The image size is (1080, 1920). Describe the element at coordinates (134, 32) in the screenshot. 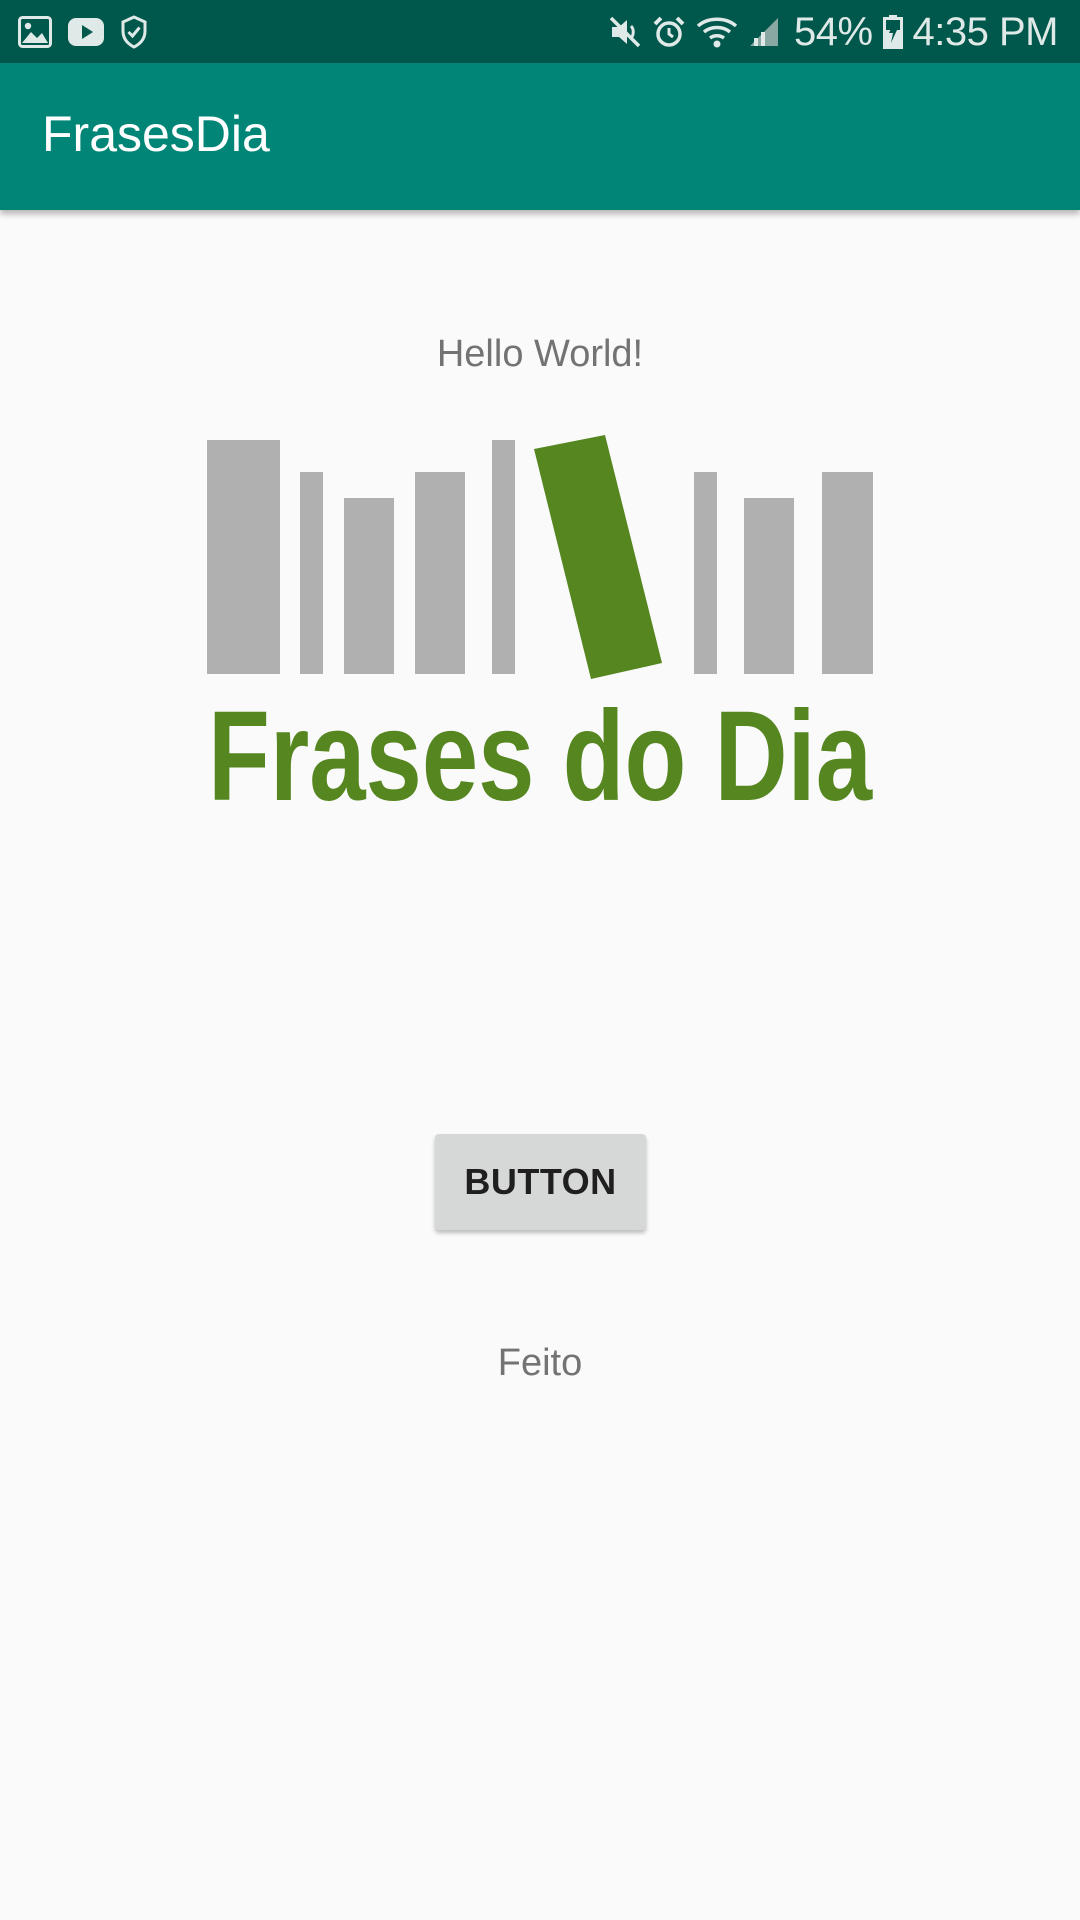

I see `shield-check-icon` at that location.